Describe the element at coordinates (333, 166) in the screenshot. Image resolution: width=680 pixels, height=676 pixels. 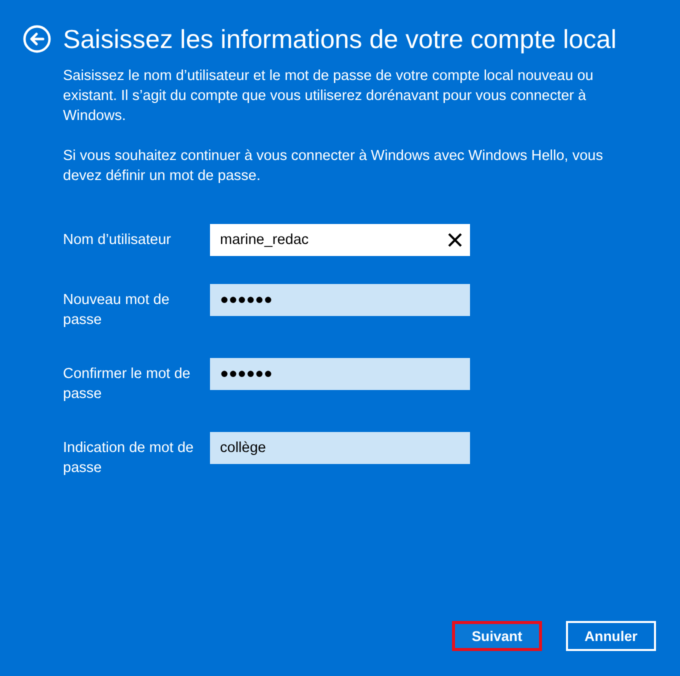
I see `instruction-text: Si vous souhaitez continuer à vous connecter à Windows avec Windows Hello, vous devez définir un mot de passe.` at that location.